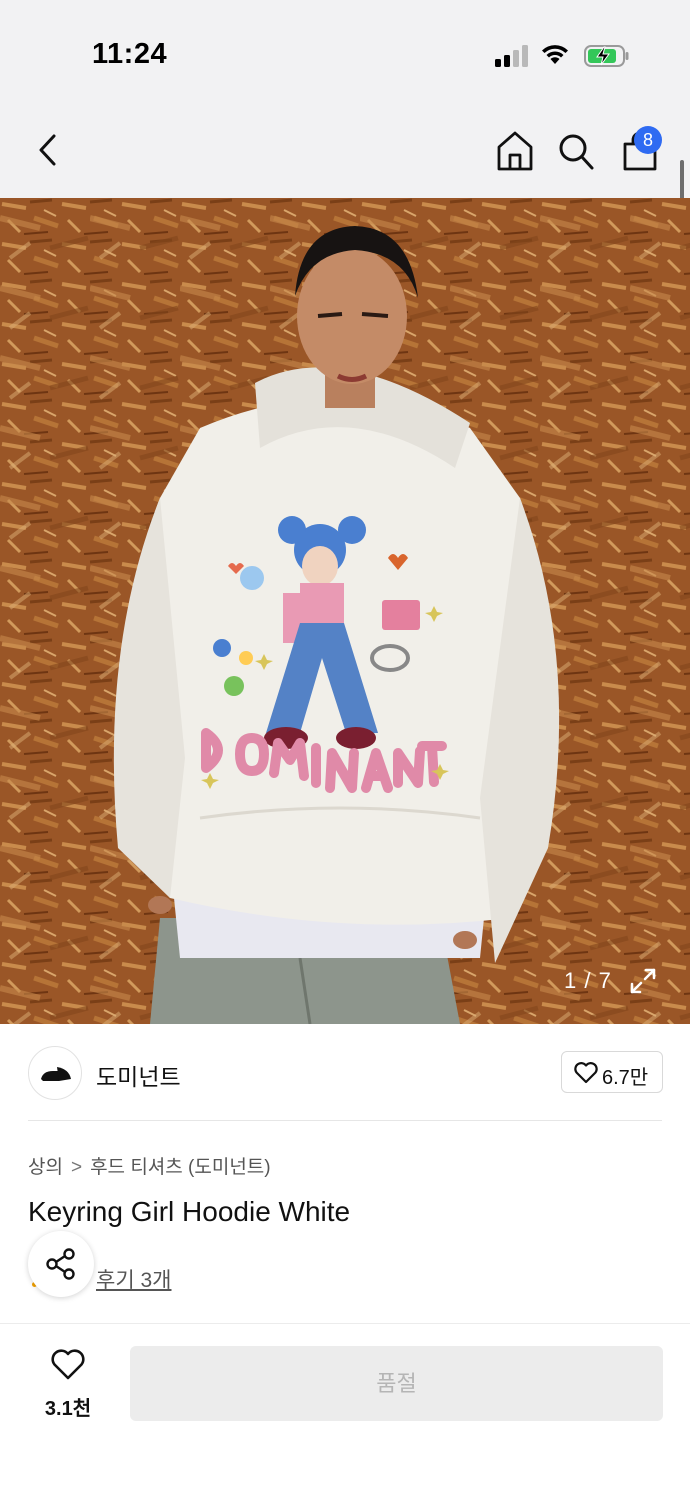  I want to click on top-navigation, so click(345, 149).